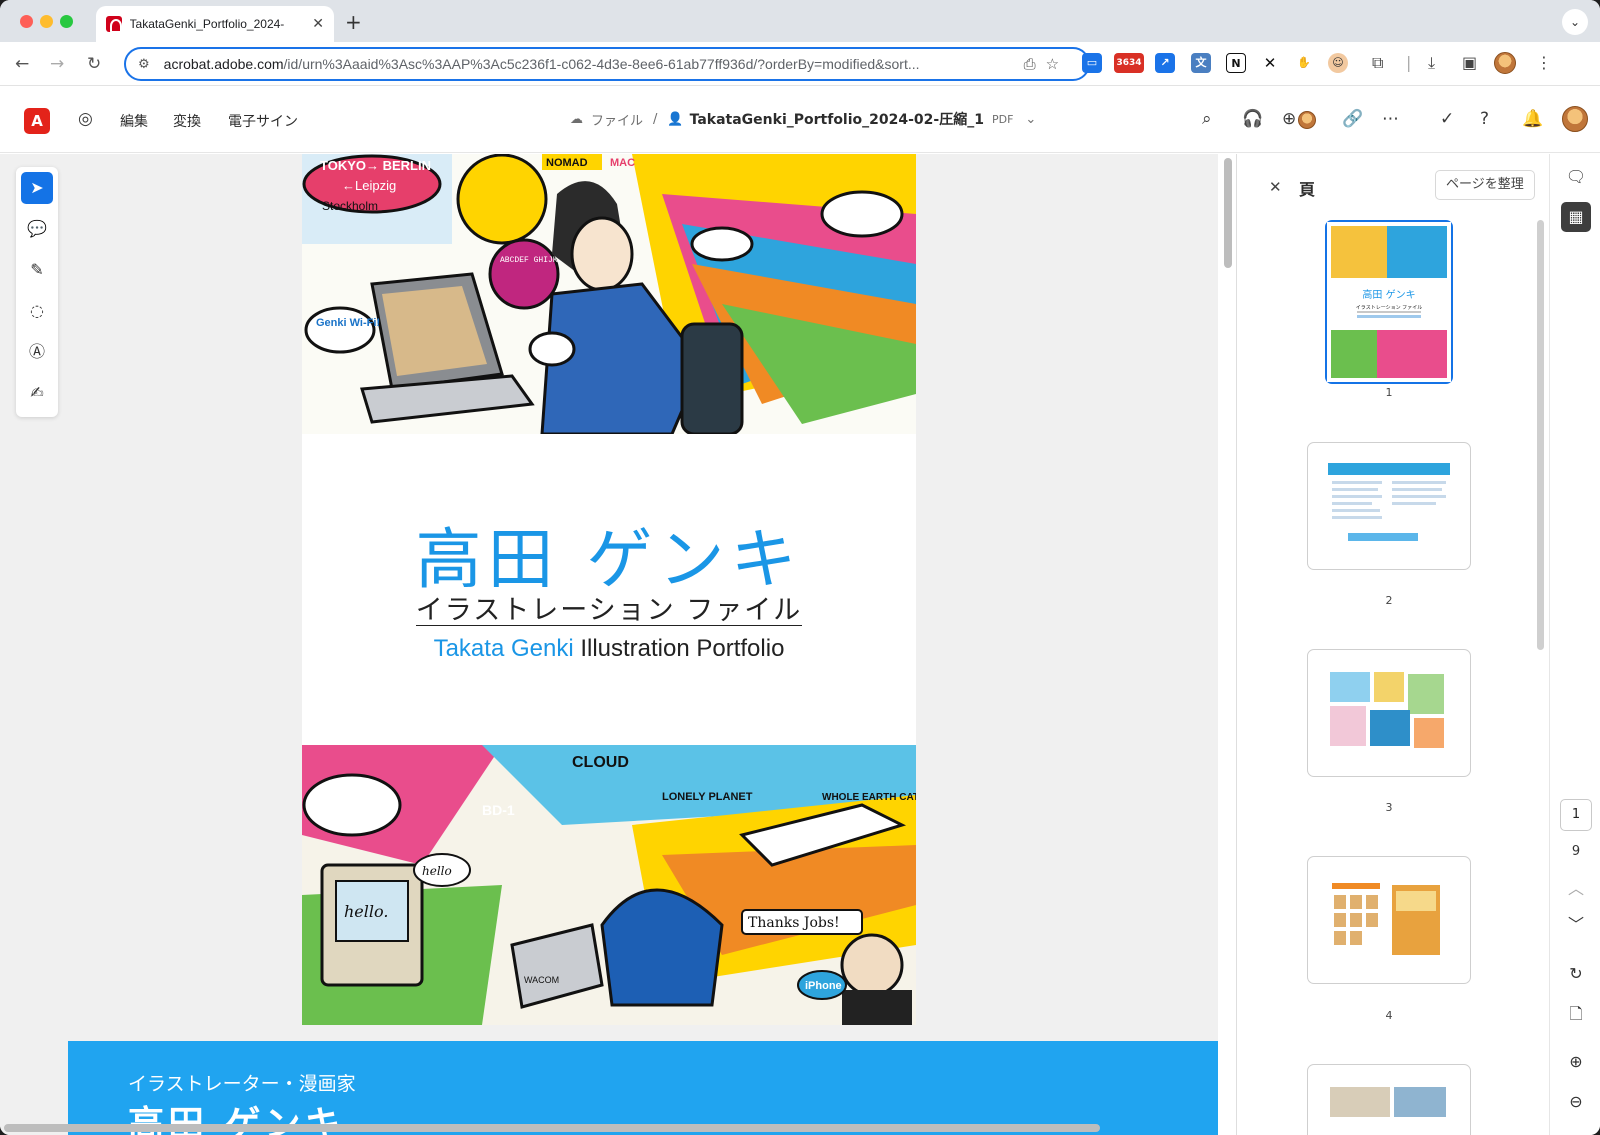 The height and width of the screenshot is (1135, 1600). Describe the element at coordinates (1576, 217) in the screenshot. I see `thumbnails-grid-icon: ▦` at that location.